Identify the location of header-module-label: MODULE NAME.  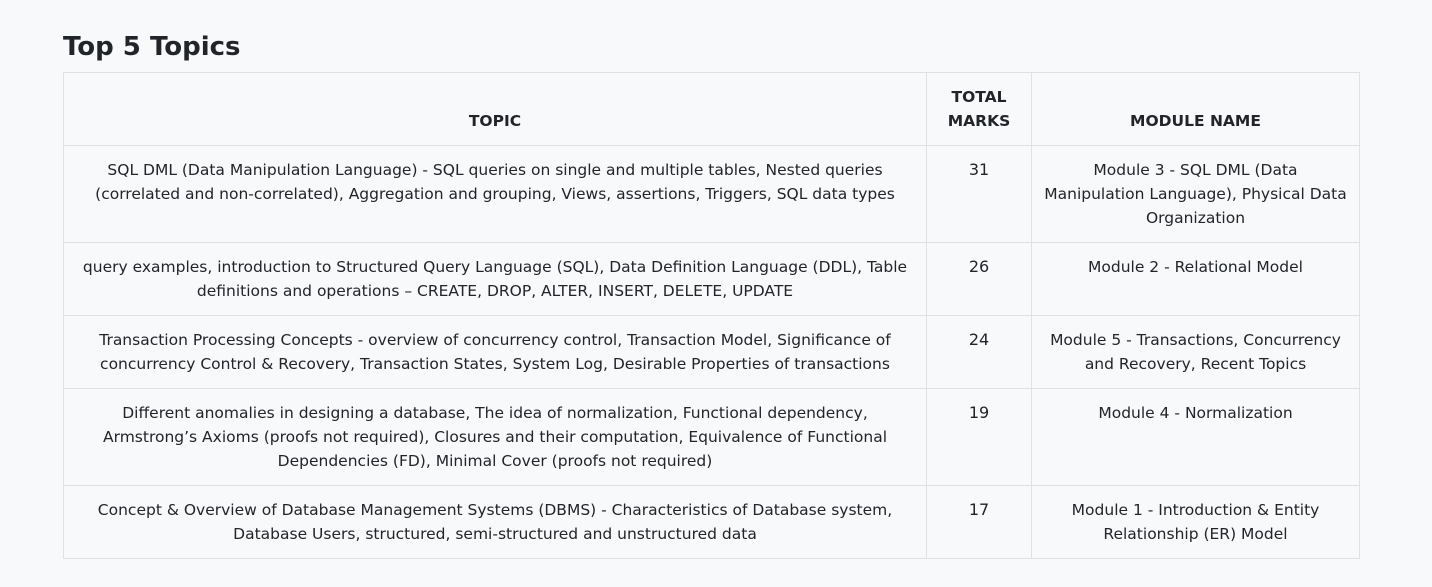
(1195, 121).